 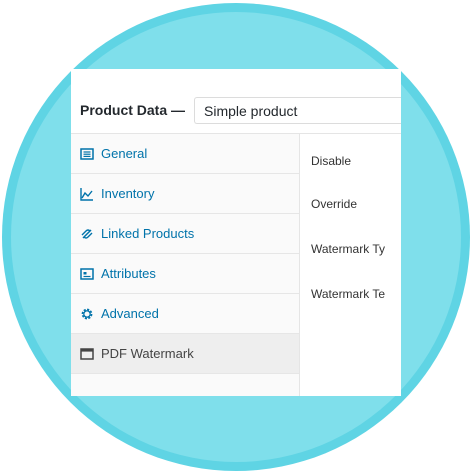 I want to click on product-type-select: Simple product, so click(x=297, y=110).